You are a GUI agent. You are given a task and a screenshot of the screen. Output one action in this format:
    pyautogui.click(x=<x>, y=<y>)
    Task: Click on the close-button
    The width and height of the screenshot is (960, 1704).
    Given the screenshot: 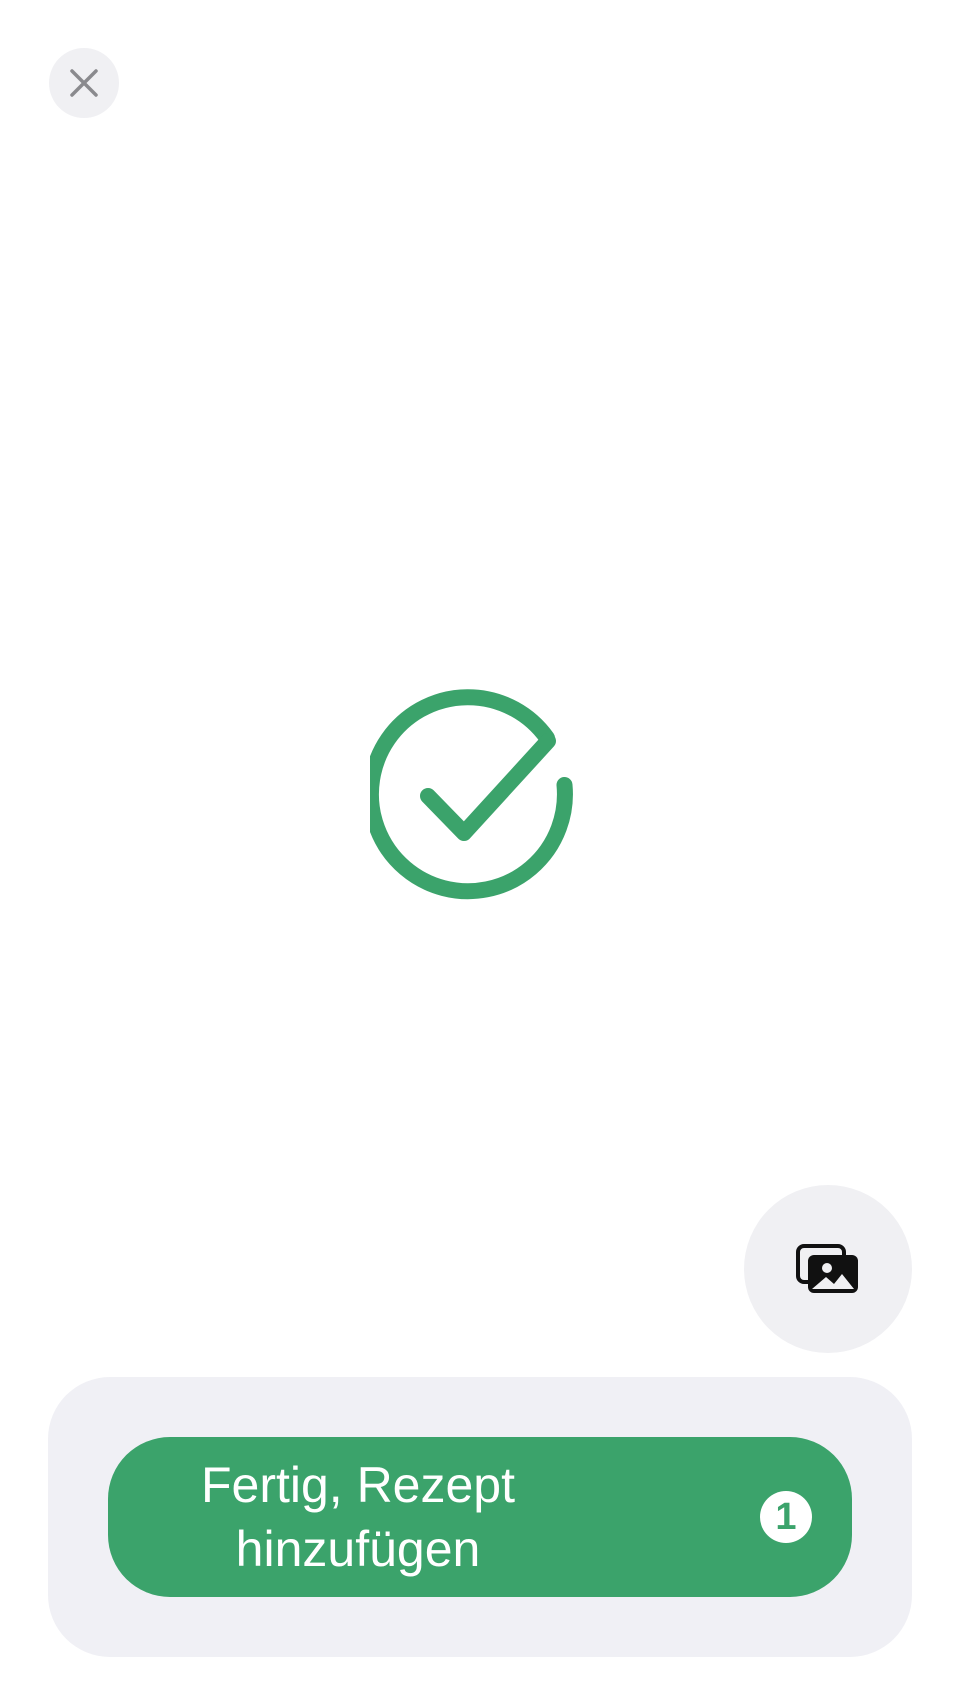 What is the action you would take?
    pyautogui.click(x=84, y=83)
    